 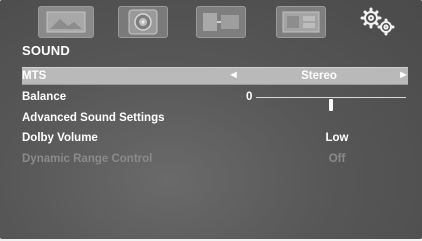 I want to click on speaker-icon, so click(x=143, y=22).